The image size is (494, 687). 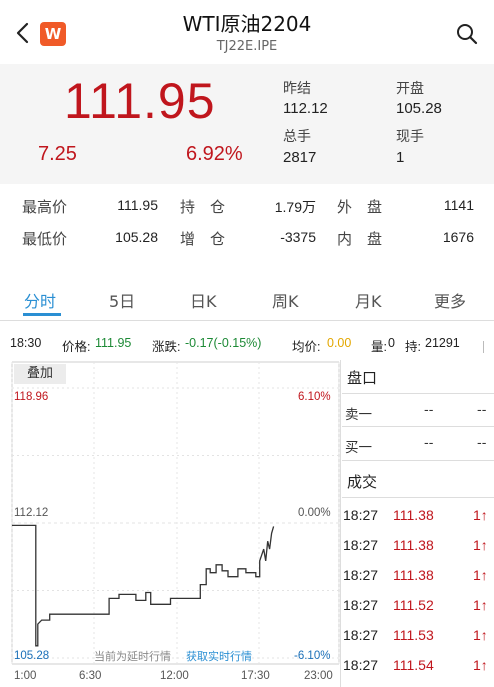 I want to click on info-change: -0.17(-0.15%), so click(x=223, y=343).